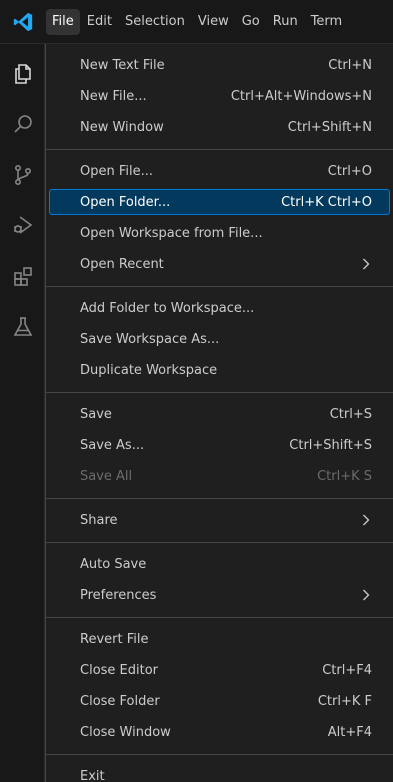 This screenshot has width=393, height=782. What do you see at coordinates (219, 772) in the screenshot?
I see `menu-item-exit: Exit` at bounding box center [219, 772].